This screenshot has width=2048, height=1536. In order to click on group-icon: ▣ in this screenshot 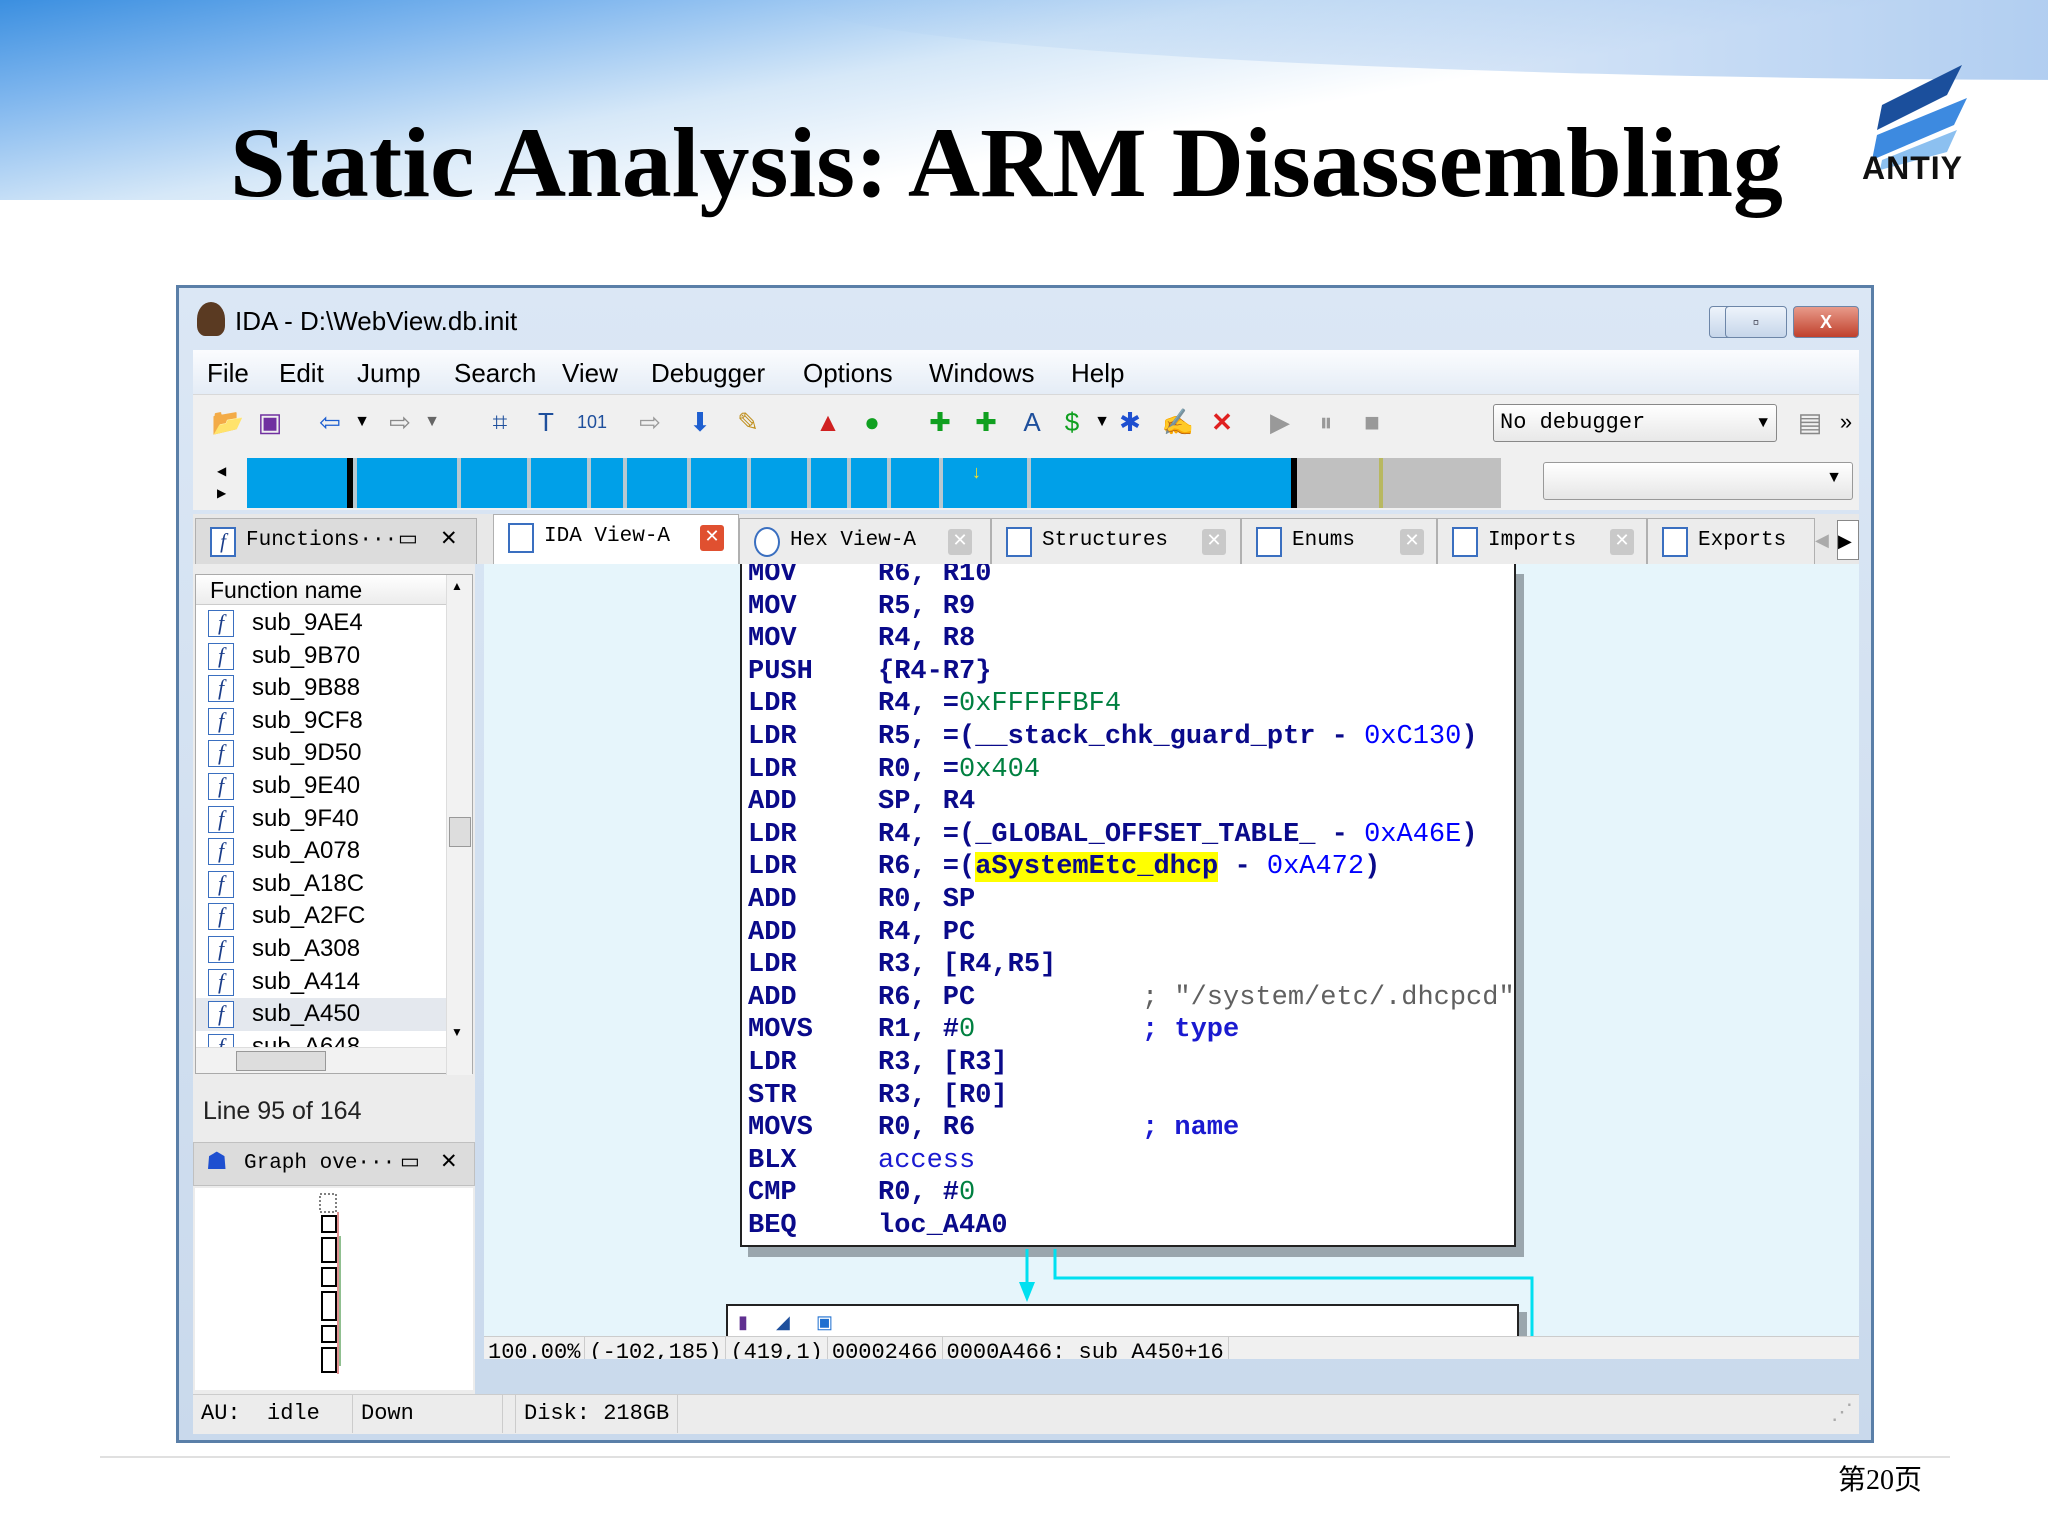, I will do `click(824, 1322)`.